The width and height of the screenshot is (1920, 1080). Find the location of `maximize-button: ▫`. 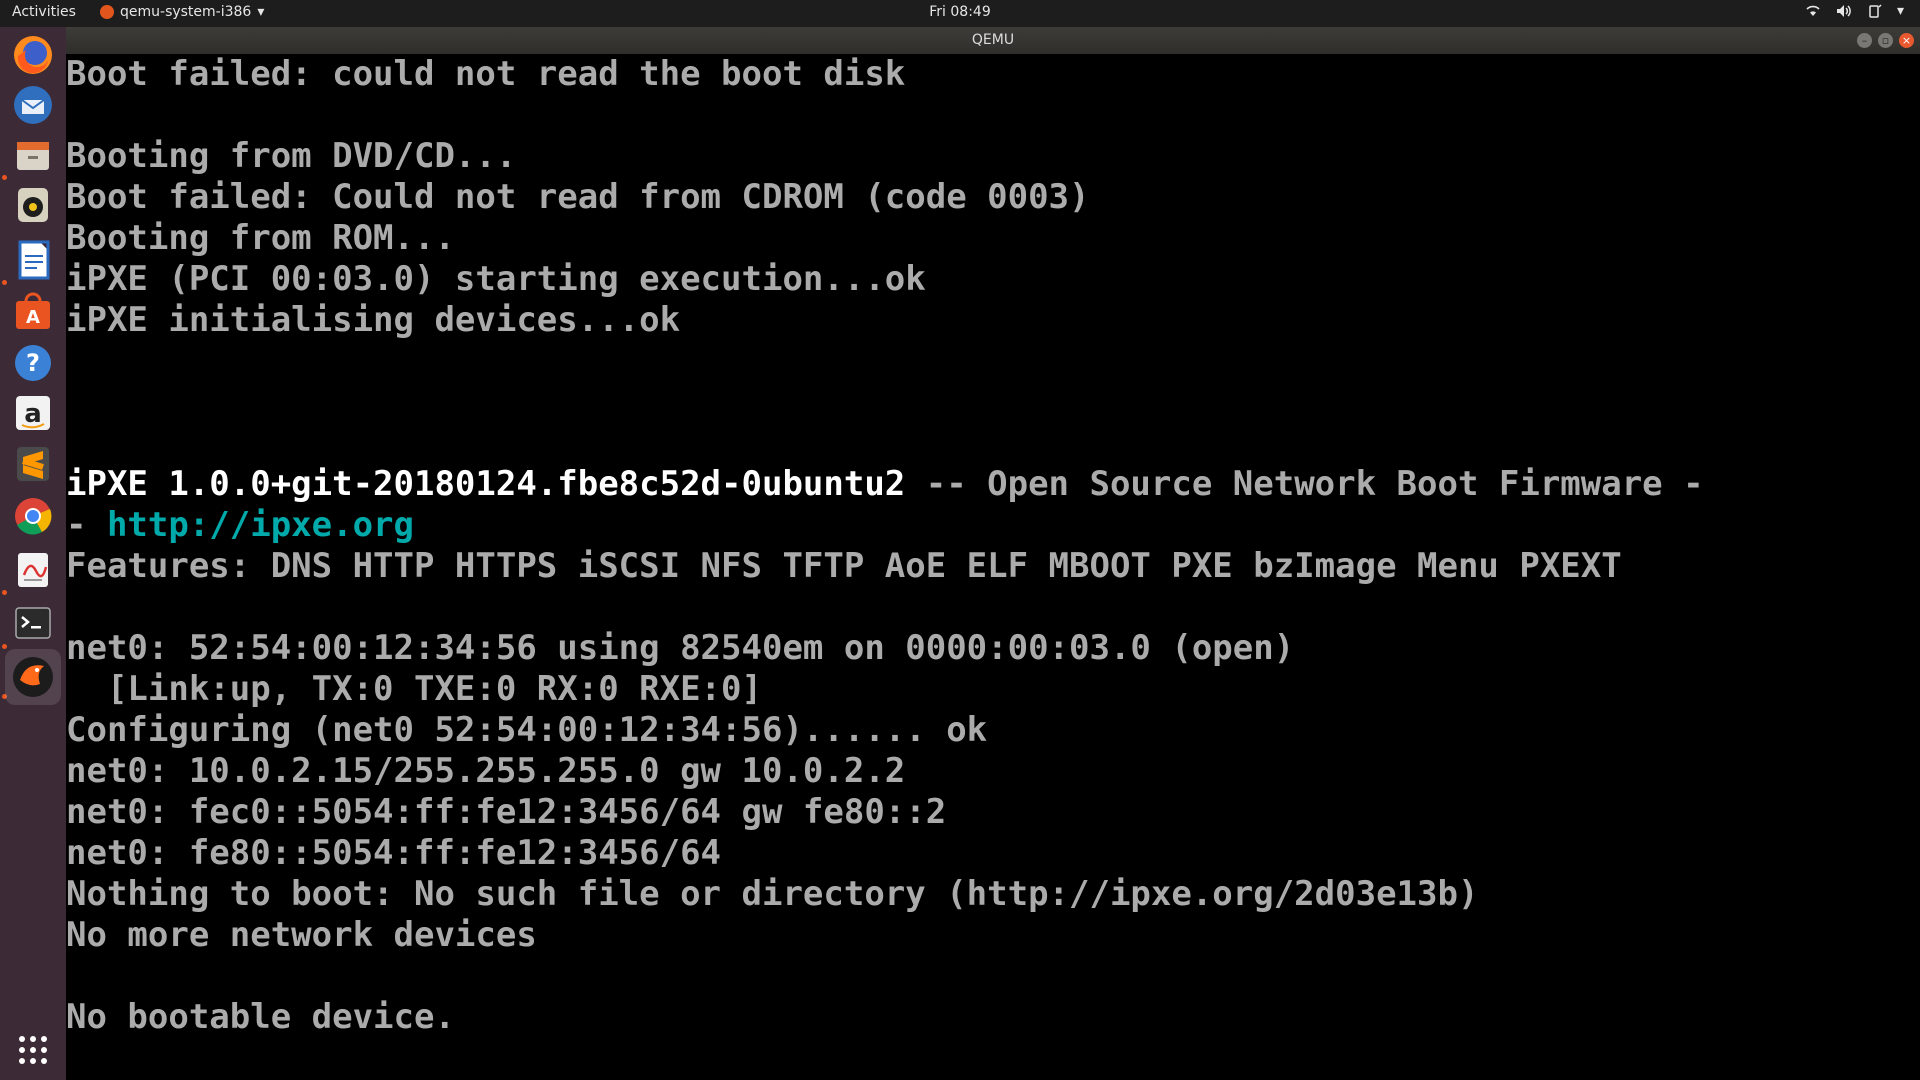

maximize-button: ▫ is located at coordinates (1885, 40).